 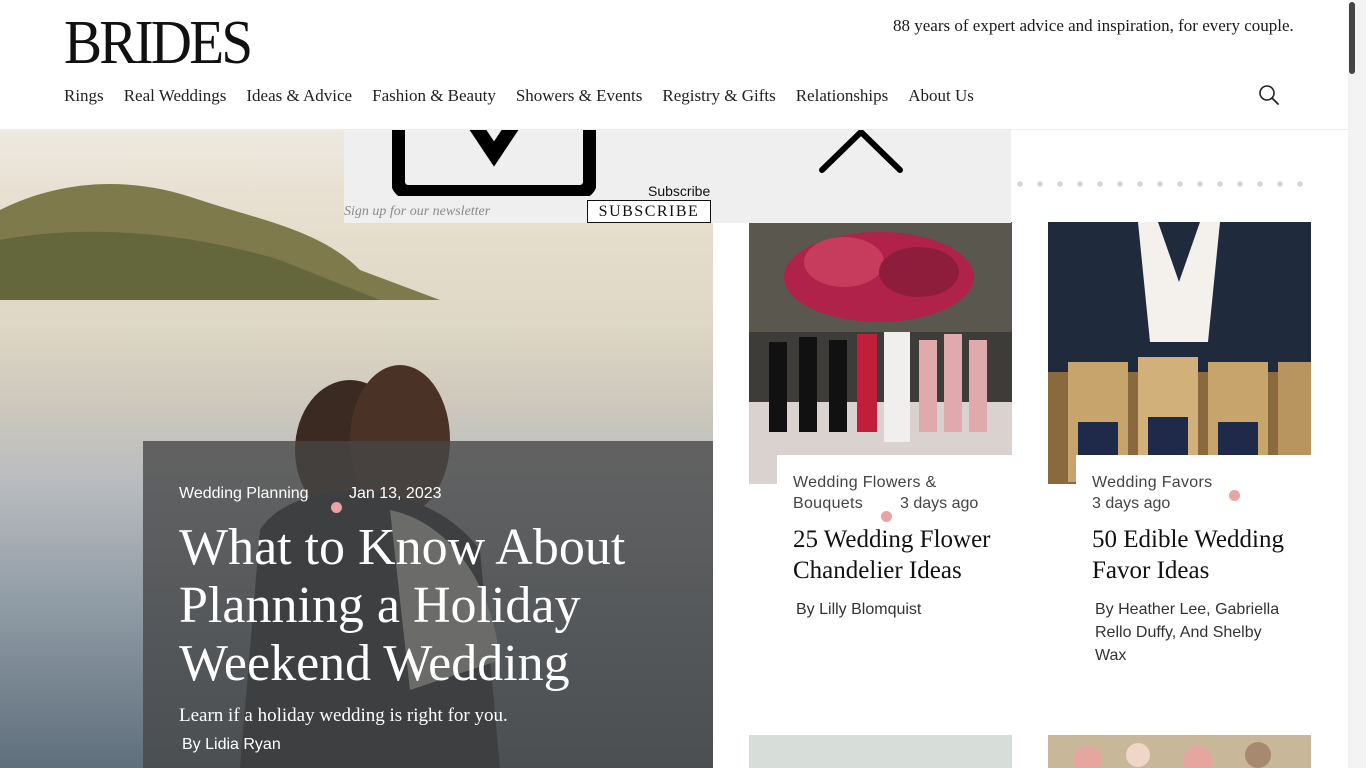 I want to click on nav-item-ideas-advice: Ideas & Advice, so click(x=299, y=96).